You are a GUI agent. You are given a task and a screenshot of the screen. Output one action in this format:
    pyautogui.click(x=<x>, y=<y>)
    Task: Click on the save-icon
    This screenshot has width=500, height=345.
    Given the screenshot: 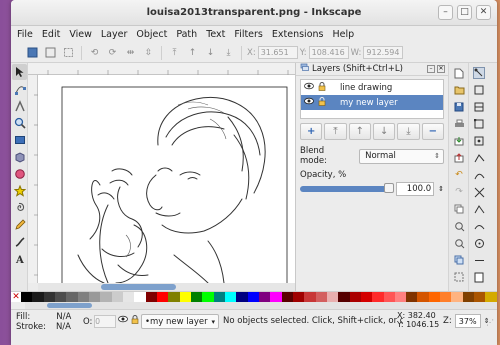 What is the action you would take?
    pyautogui.click(x=459, y=107)
    